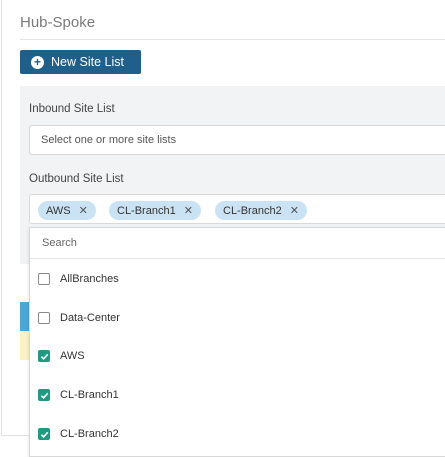 This screenshot has height=457, width=445. I want to click on inbound-placeholder: Select one or more site lists, so click(109, 140).